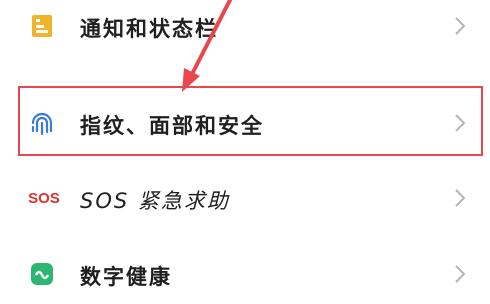  What do you see at coordinates (126, 277) in the screenshot?
I see `settings-item-label: 数字健康` at bounding box center [126, 277].